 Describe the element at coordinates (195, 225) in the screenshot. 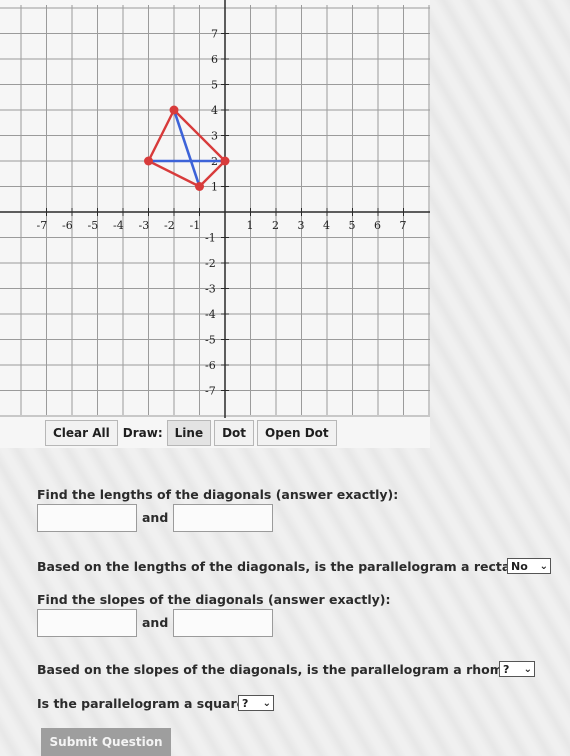

I see `x-tick-label: -1` at that location.